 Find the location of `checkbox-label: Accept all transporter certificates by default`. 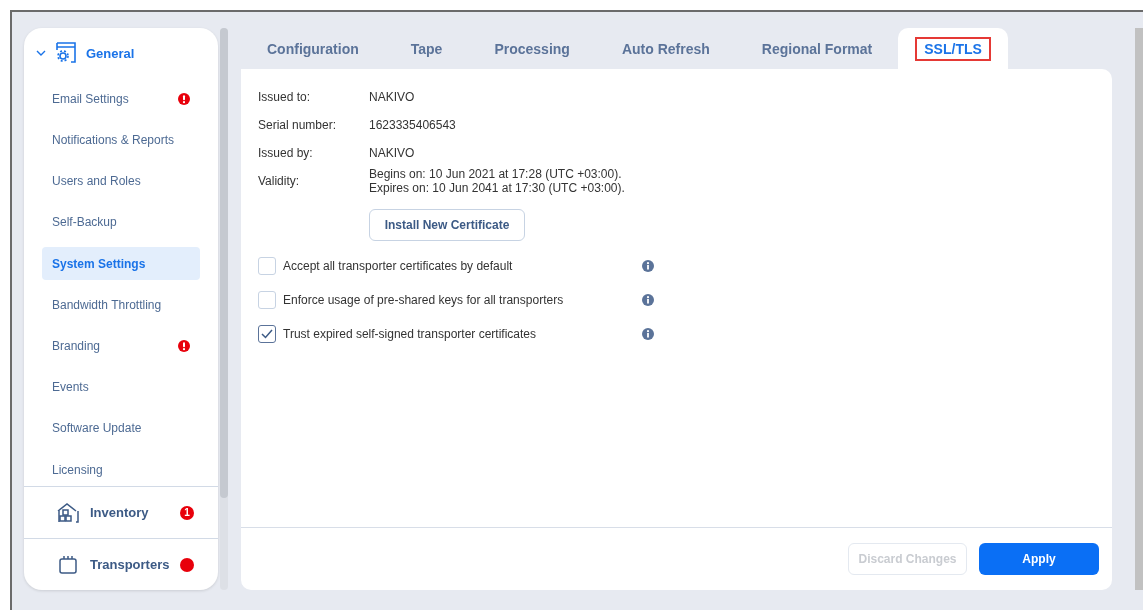

checkbox-label: Accept all transporter certificates by default is located at coordinates (398, 266).